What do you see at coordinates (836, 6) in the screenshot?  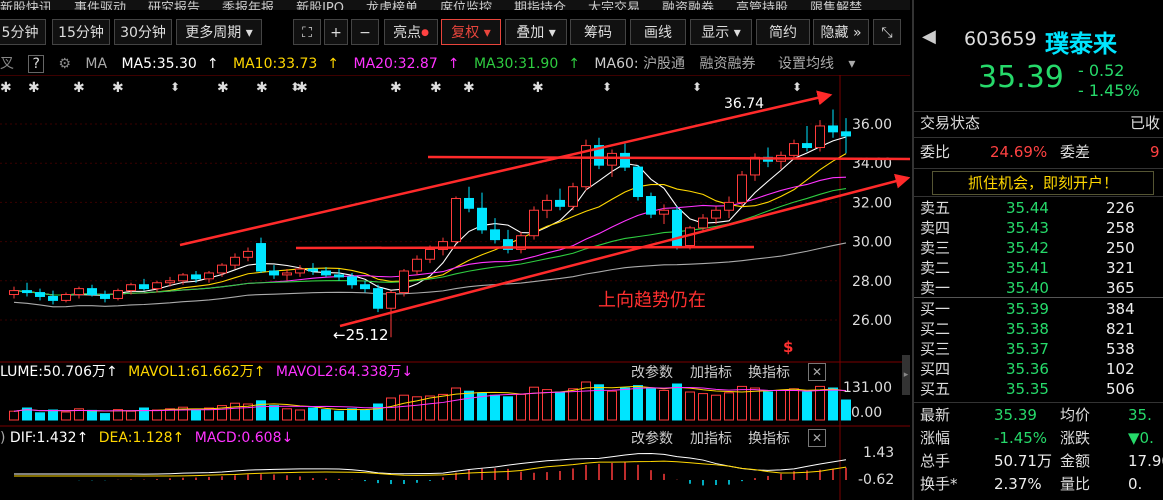 I see `top-menu-item: 限售解禁` at bounding box center [836, 6].